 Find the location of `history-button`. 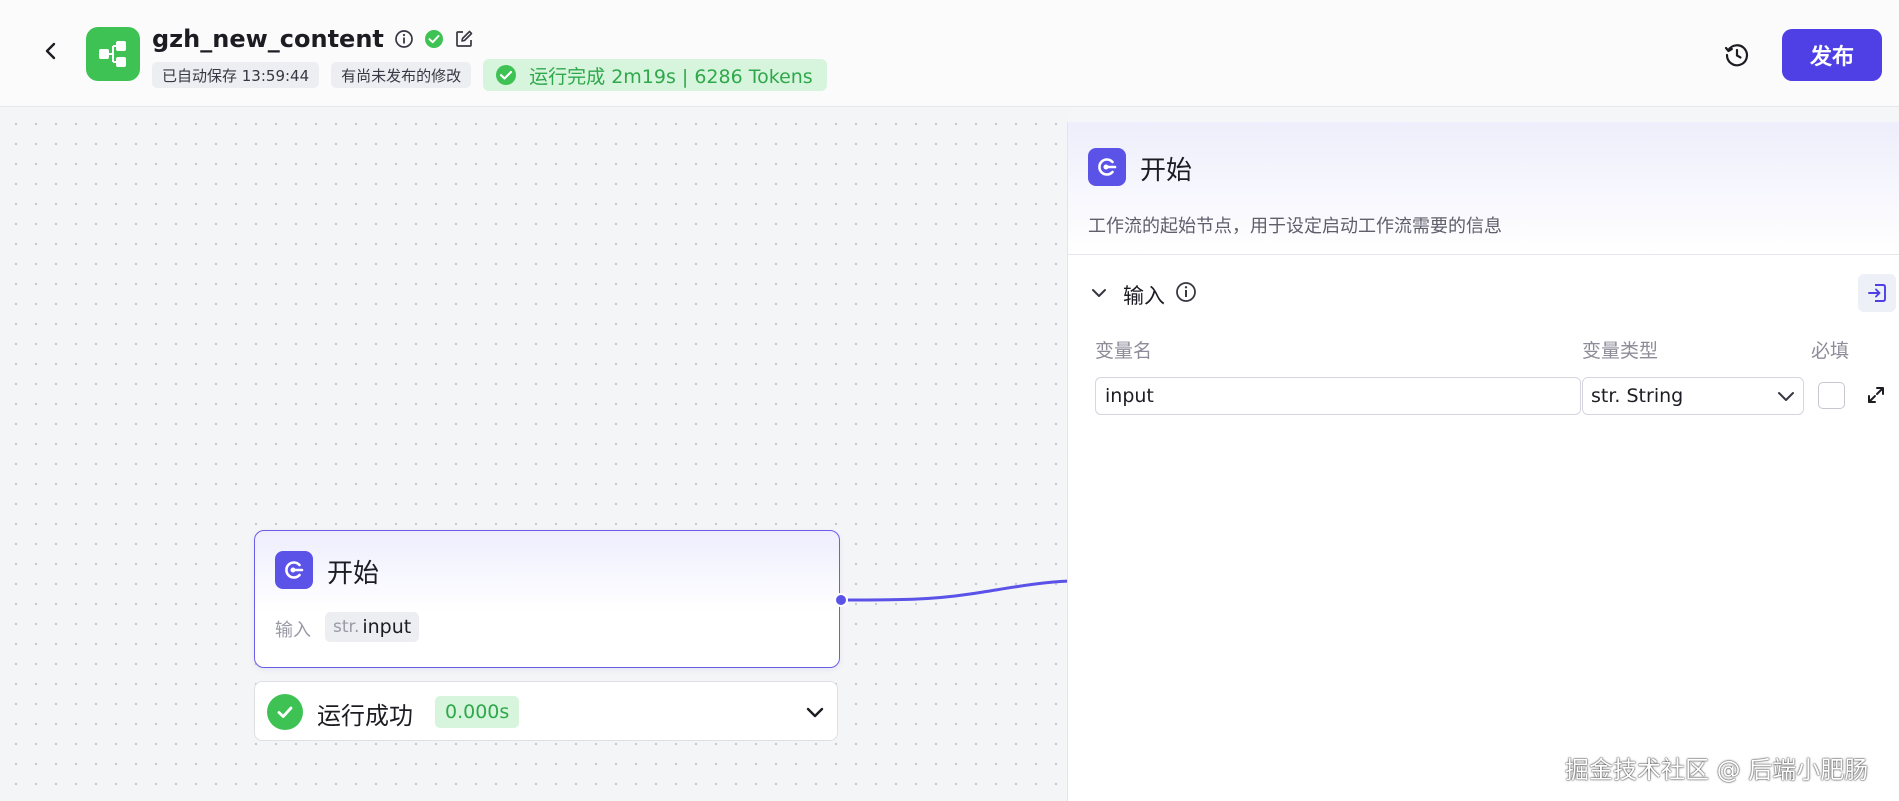

history-button is located at coordinates (1737, 55).